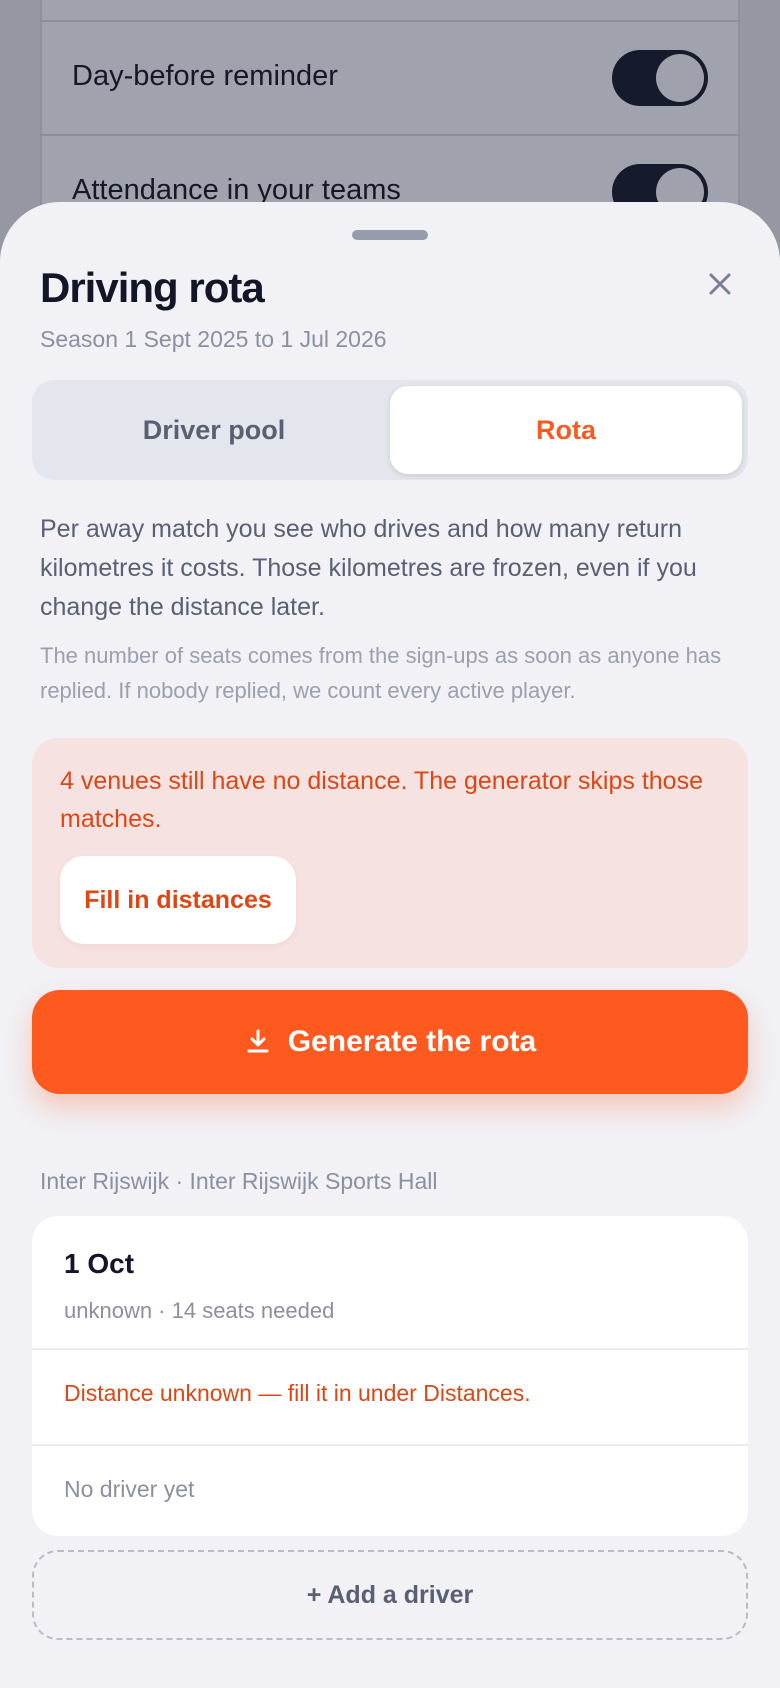 The width and height of the screenshot is (780, 1688). What do you see at coordinates (258, 1041) in the screenshot?
I see `download-icon` at bounding box center [258, 1041].